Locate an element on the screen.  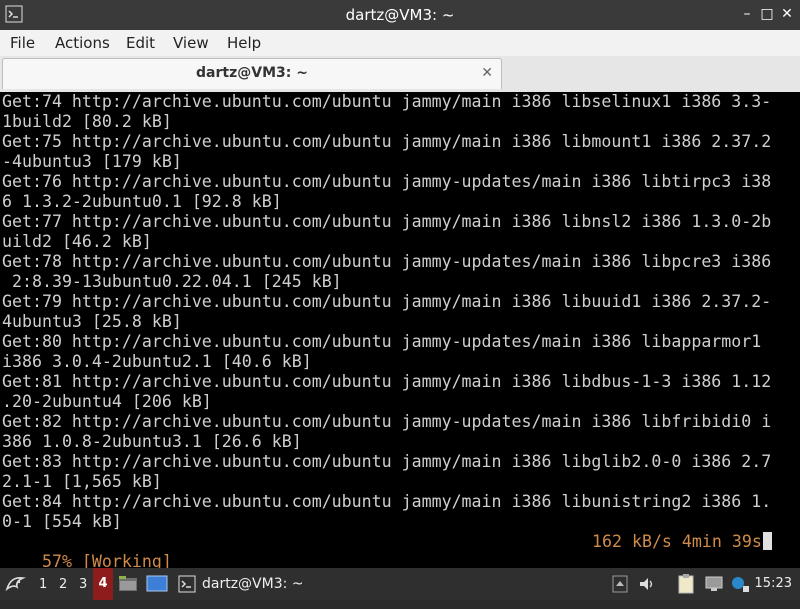
progress-status-line: 57% [Working] 162 kB/s 4min 39s is located at coordinates (390, 550).